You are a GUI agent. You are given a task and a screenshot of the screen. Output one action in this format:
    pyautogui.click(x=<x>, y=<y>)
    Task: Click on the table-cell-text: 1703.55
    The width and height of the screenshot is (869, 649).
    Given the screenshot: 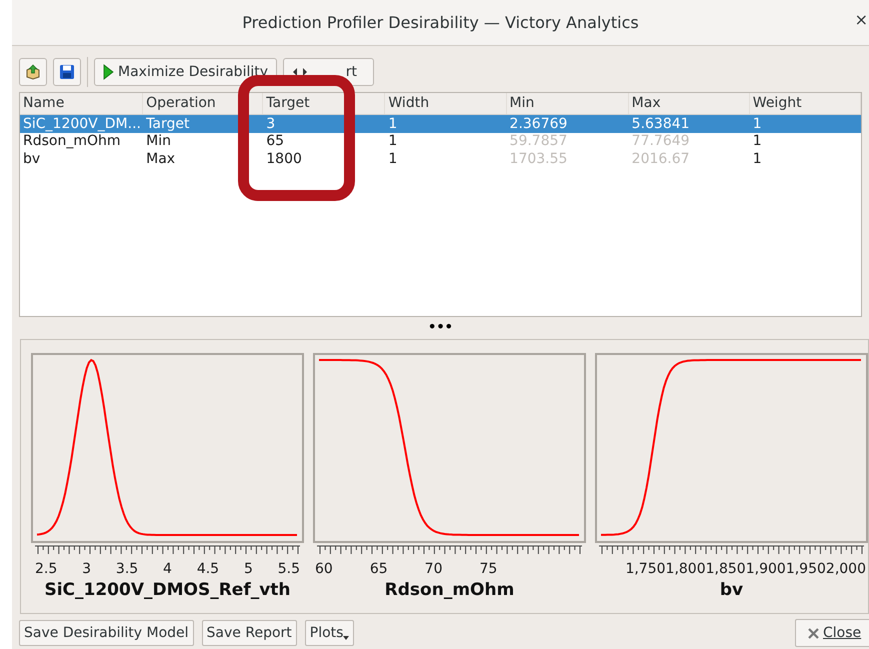 What is the action you would take?
    pyautogui.click(x=538, y=159)
    